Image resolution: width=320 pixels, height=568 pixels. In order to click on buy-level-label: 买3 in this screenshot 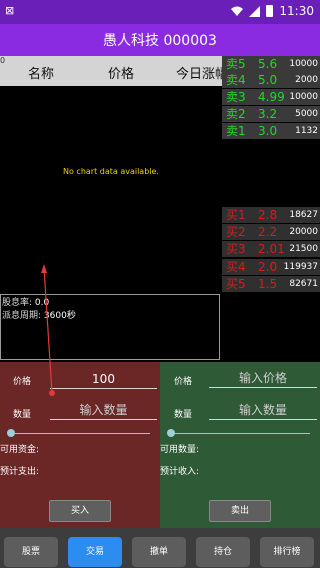, I will do `click(236, 249)`.